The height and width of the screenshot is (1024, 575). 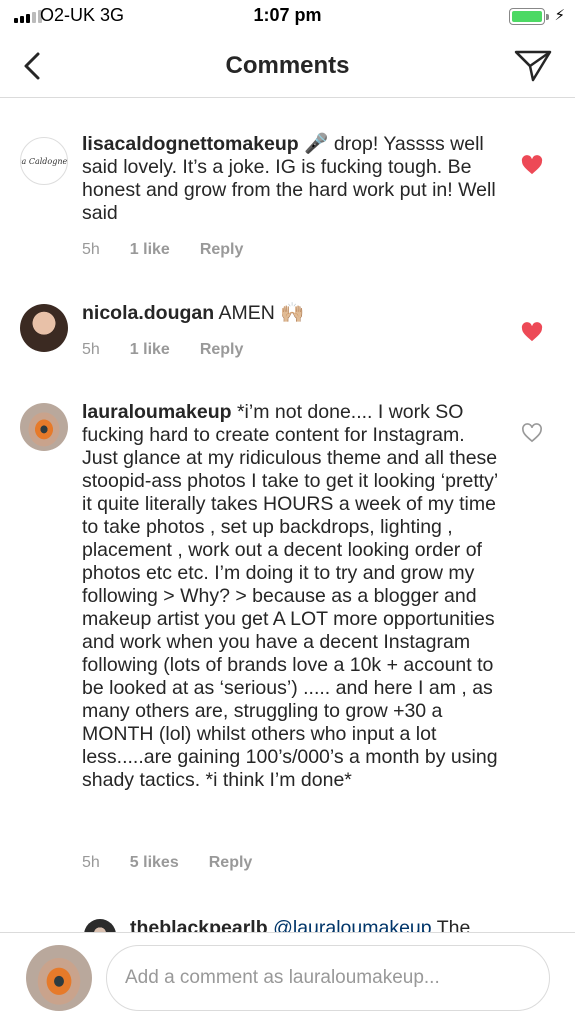 I want to click on mention-link: @lauraloumakeup, so click(x=352, y=924).